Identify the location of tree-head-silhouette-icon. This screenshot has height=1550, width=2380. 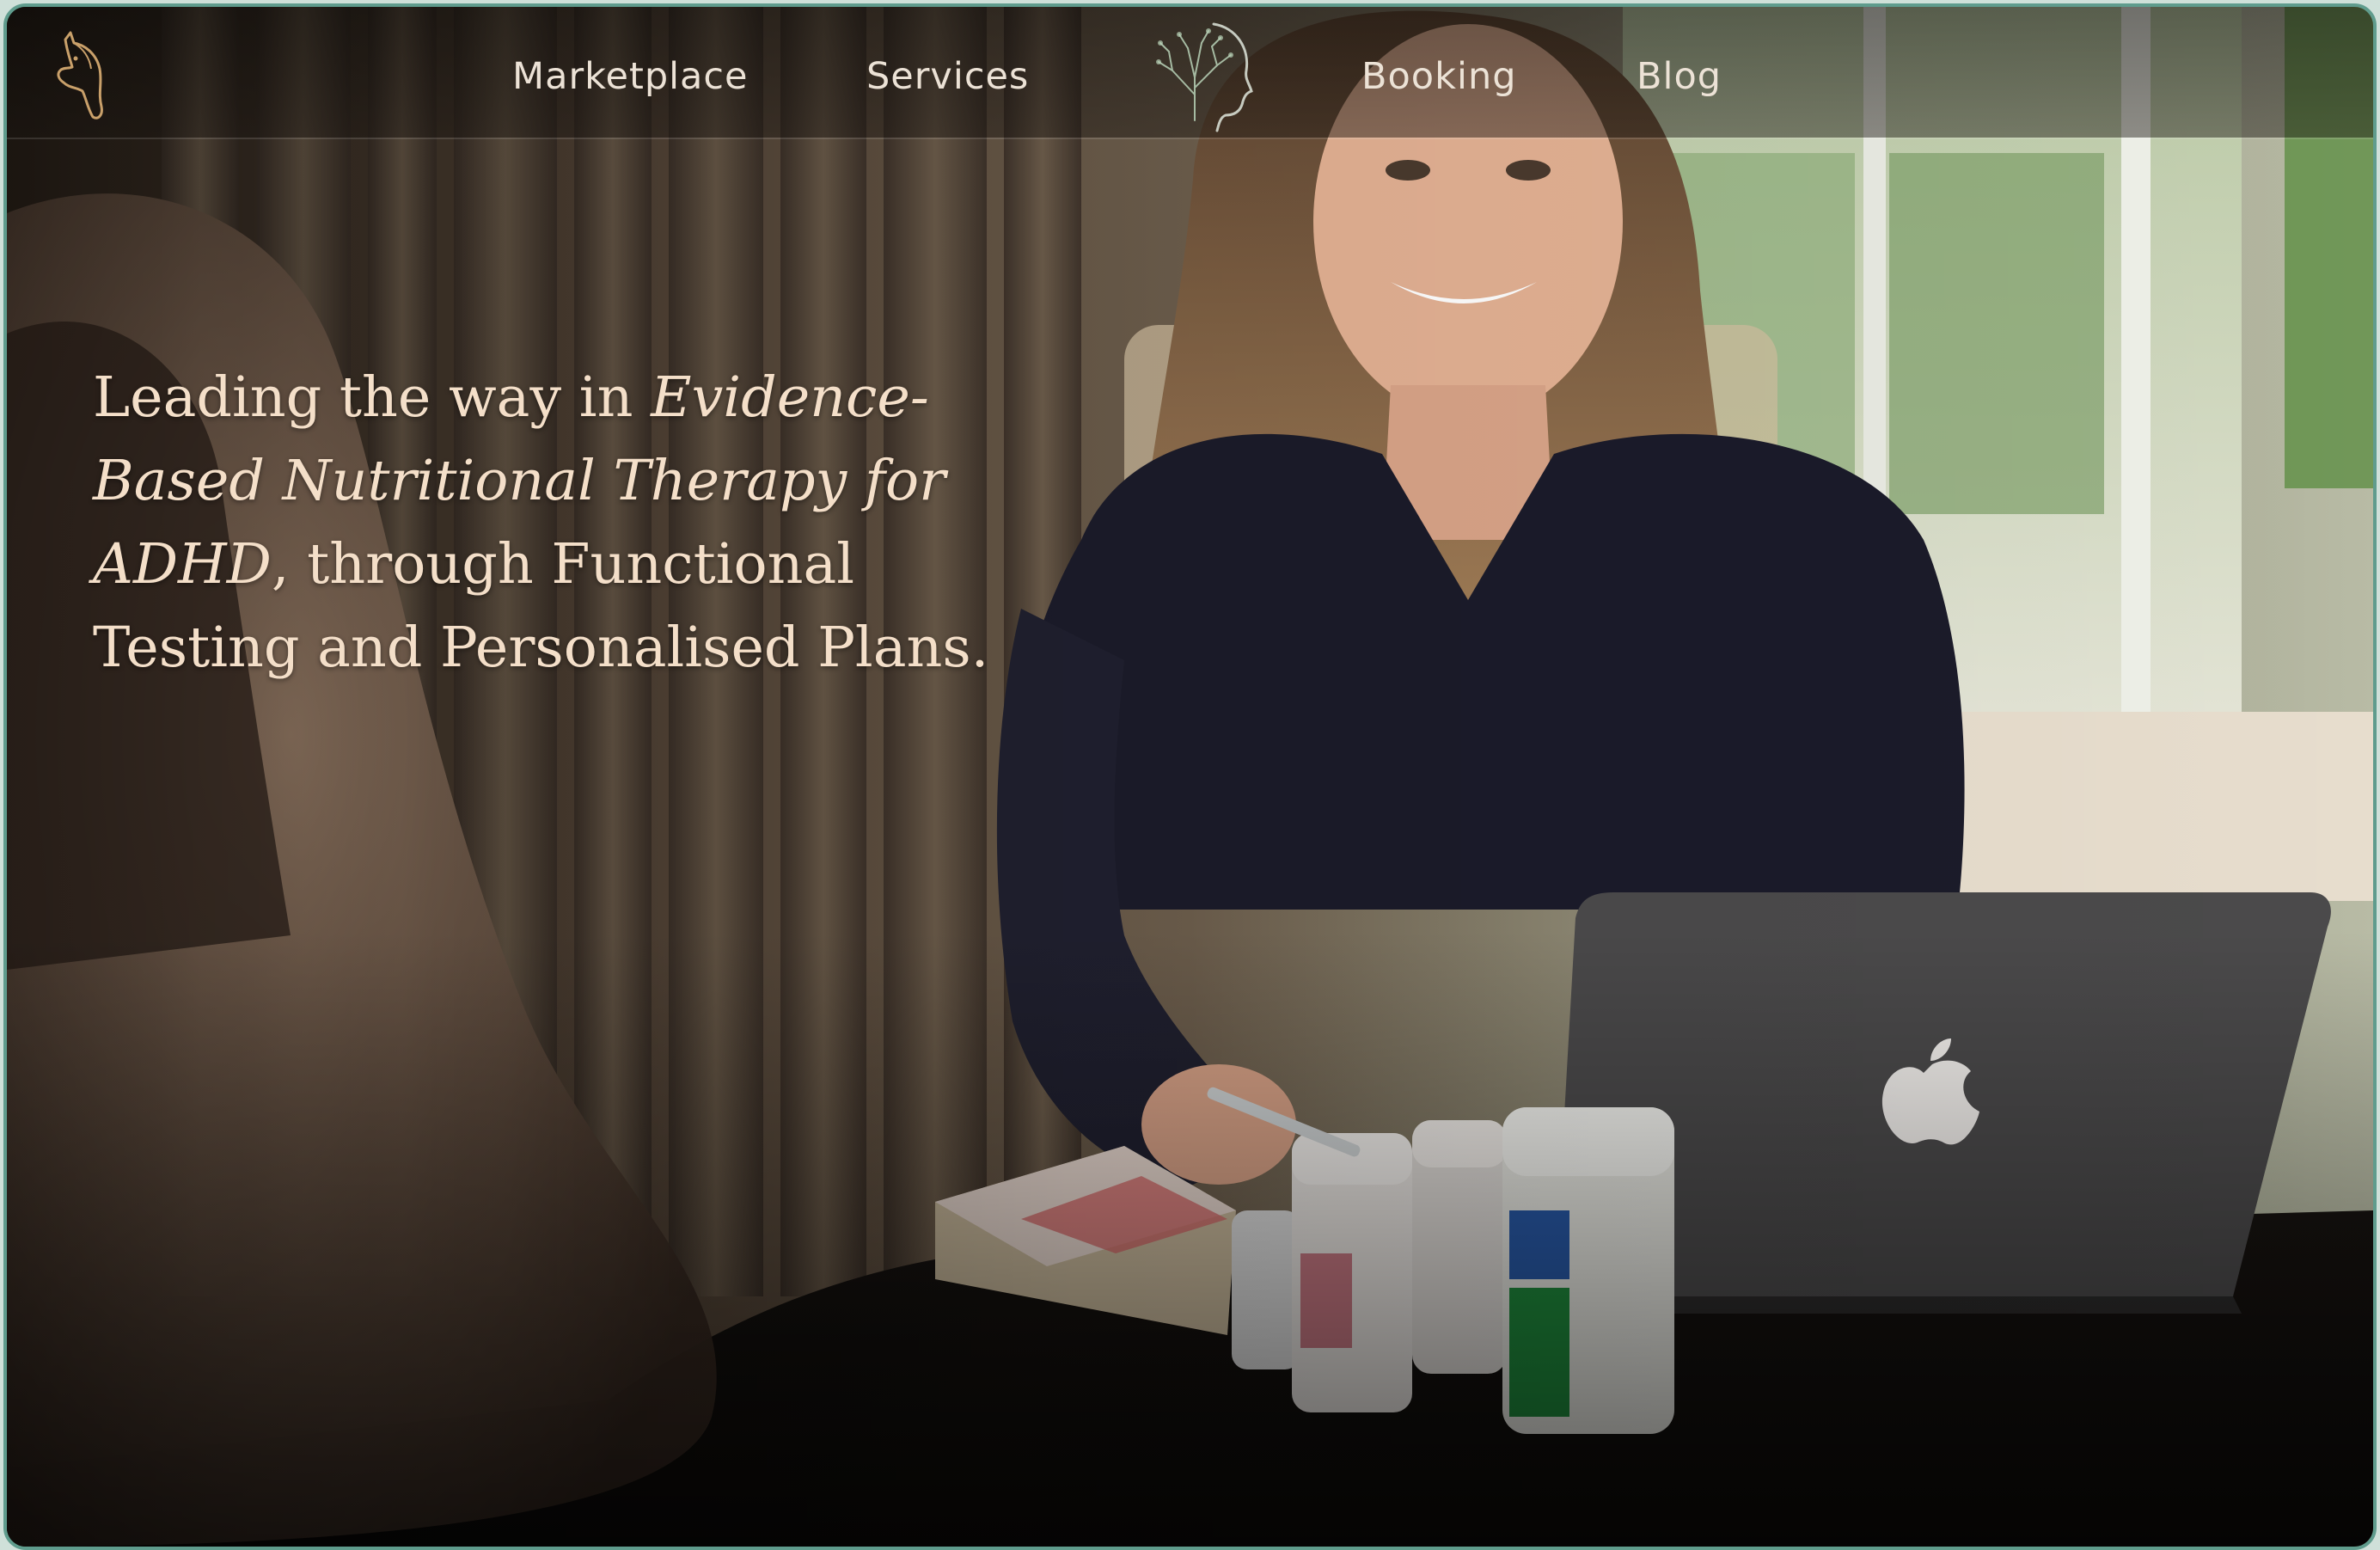
(1195, 75).